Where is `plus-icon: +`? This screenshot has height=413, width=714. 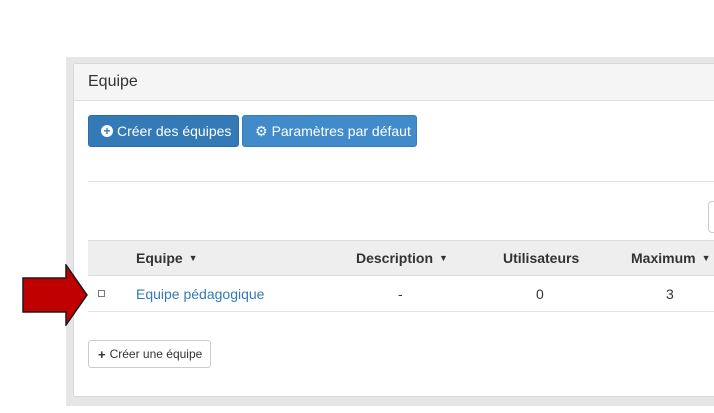
plus-icon: + is located at coordinates (102, 354).